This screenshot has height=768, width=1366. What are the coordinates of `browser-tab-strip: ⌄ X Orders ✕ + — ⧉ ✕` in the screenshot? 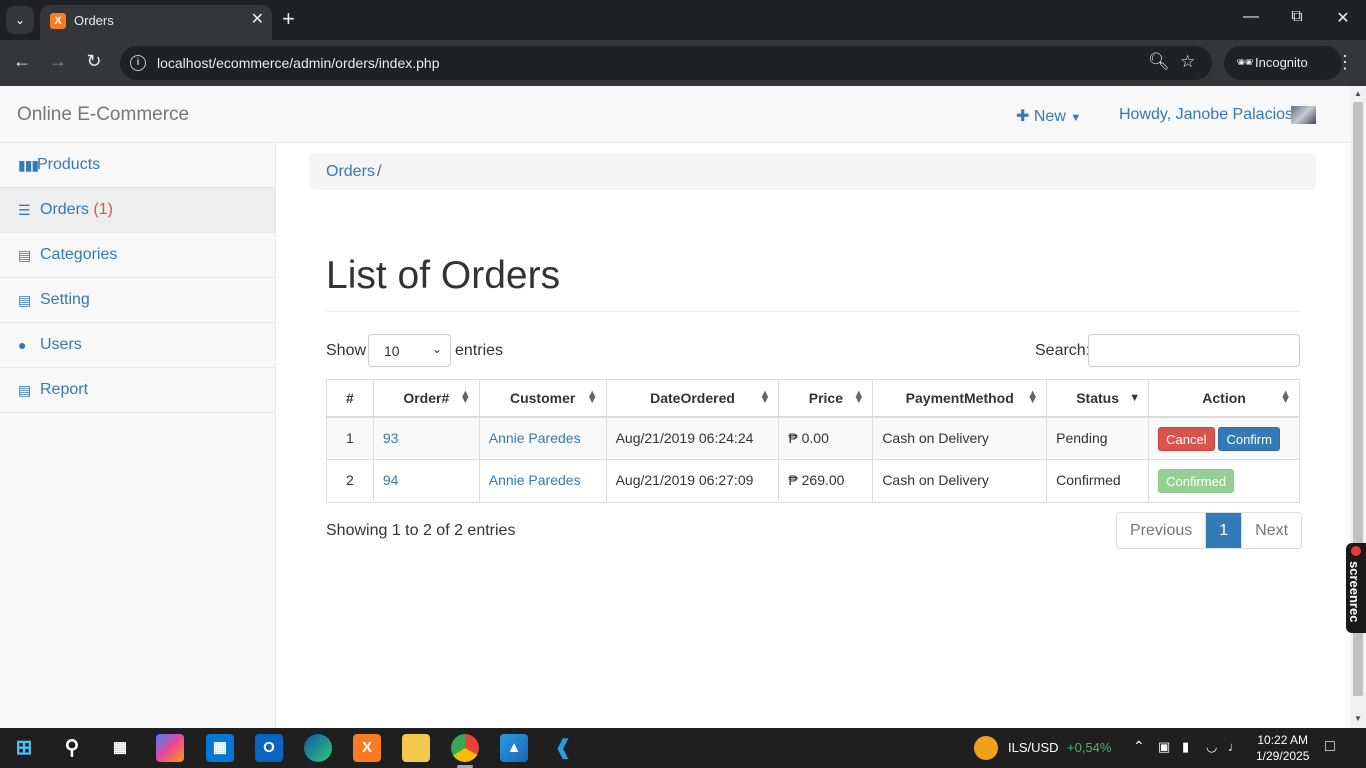 It's located at (683, 20).